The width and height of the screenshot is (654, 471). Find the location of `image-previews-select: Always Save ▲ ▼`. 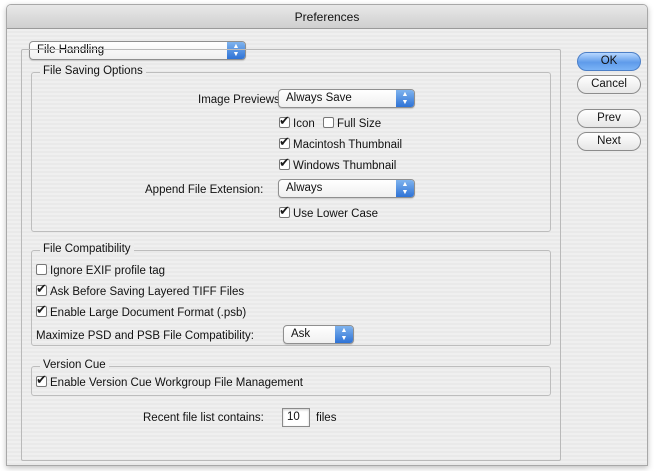

image-previews-select: Always Save ▲ ▼ is located at coordinates (346, 98).